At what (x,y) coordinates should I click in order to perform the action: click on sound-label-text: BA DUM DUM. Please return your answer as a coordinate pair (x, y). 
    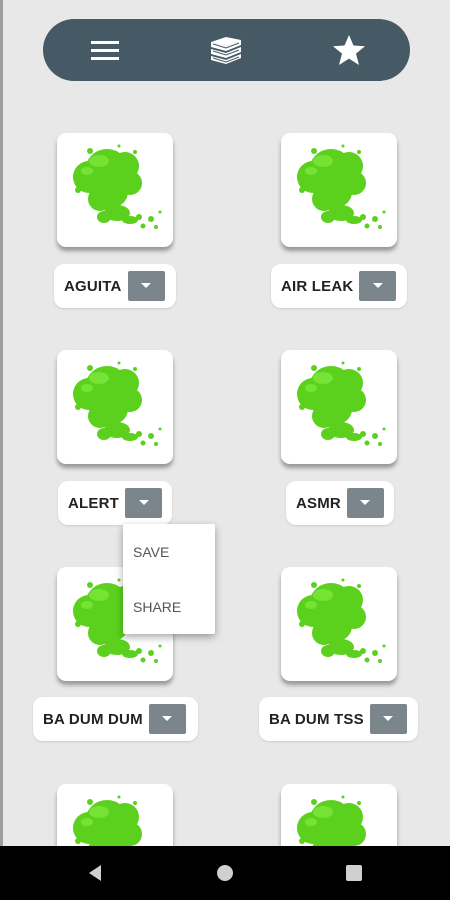
    Looking at the image, I should click on (93, 719).